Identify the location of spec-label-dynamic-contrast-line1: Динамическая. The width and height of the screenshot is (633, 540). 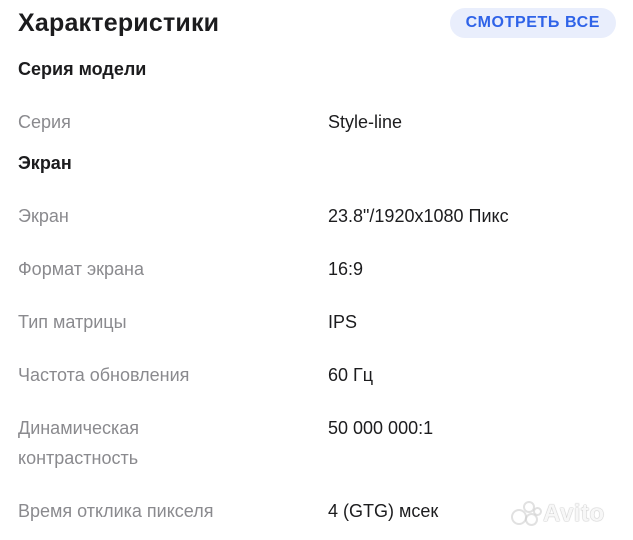
(79, 428).